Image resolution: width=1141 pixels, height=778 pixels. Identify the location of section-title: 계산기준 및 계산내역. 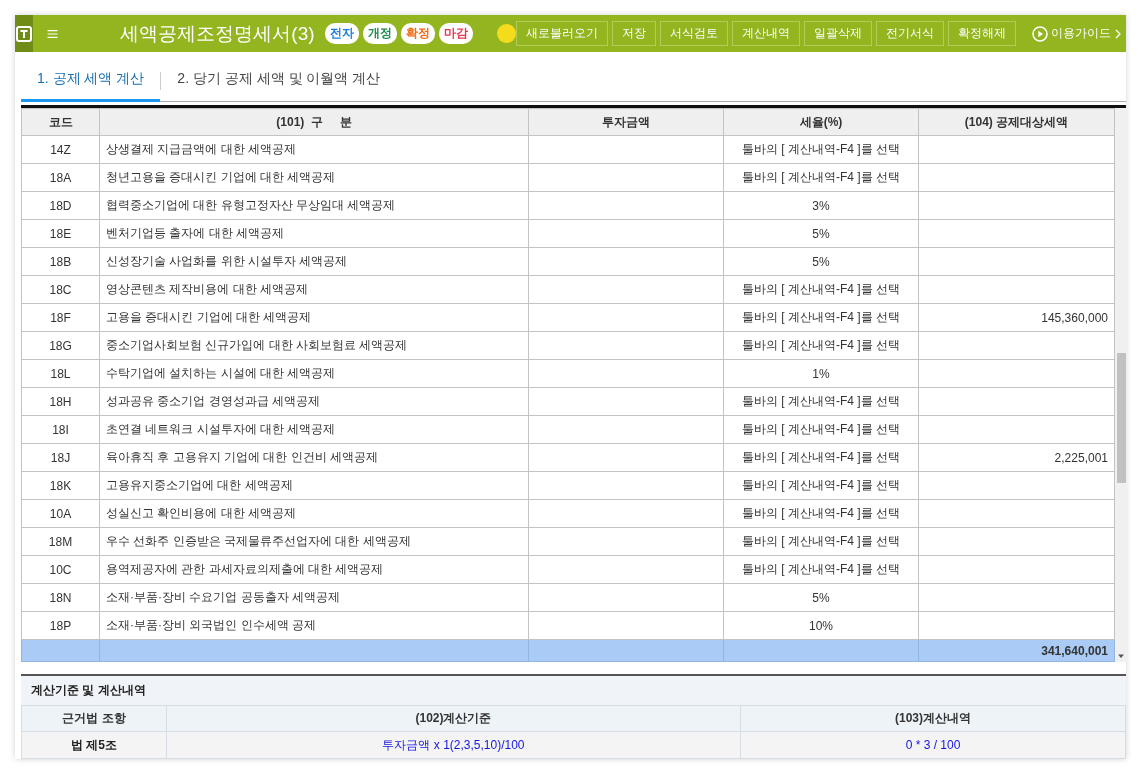
(88, 690).